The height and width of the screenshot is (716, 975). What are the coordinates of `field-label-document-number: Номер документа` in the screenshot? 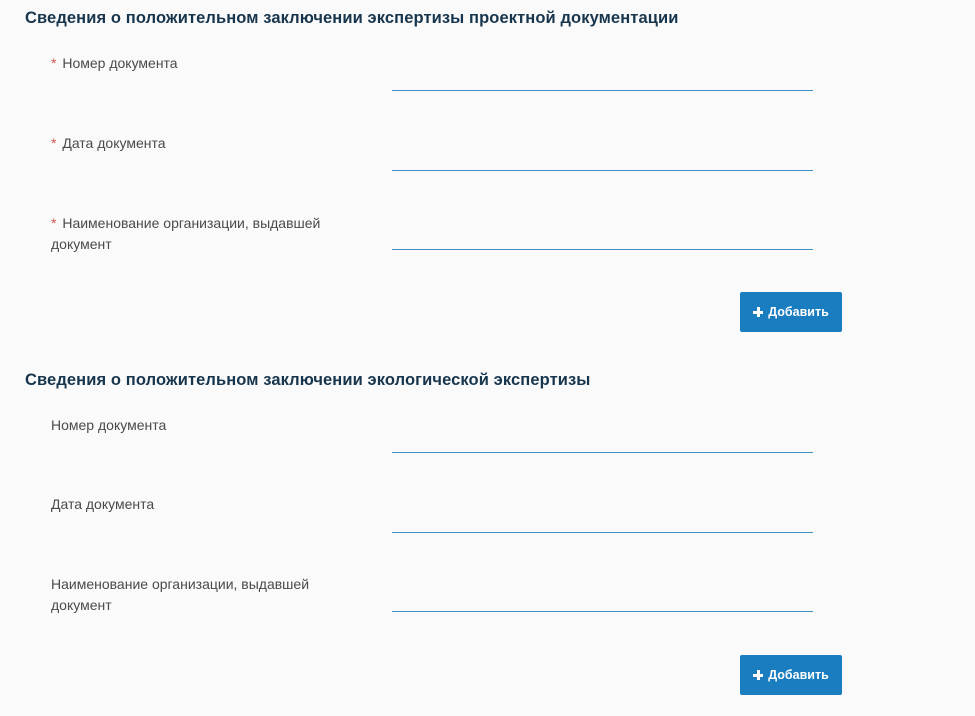 It's located at (201, 425).